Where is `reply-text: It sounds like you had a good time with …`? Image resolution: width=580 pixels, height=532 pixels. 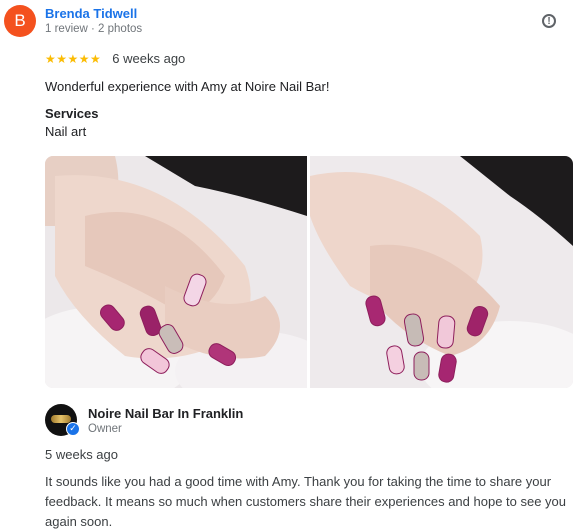
reply-text: It sounds like you had a good time with … is located at coordinates (306, 501).